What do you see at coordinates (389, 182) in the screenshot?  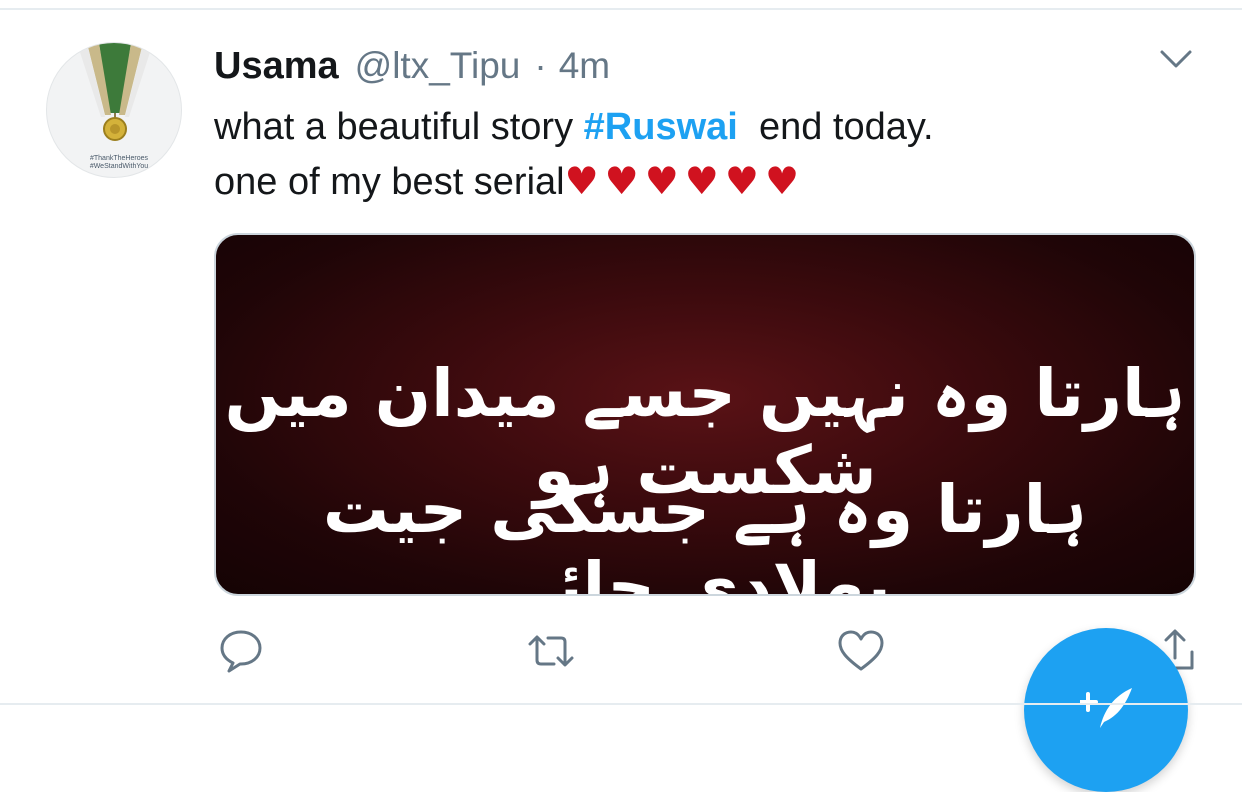 I see `tweet-text-line2: one of my best serial` at bounding box center [389, 182].